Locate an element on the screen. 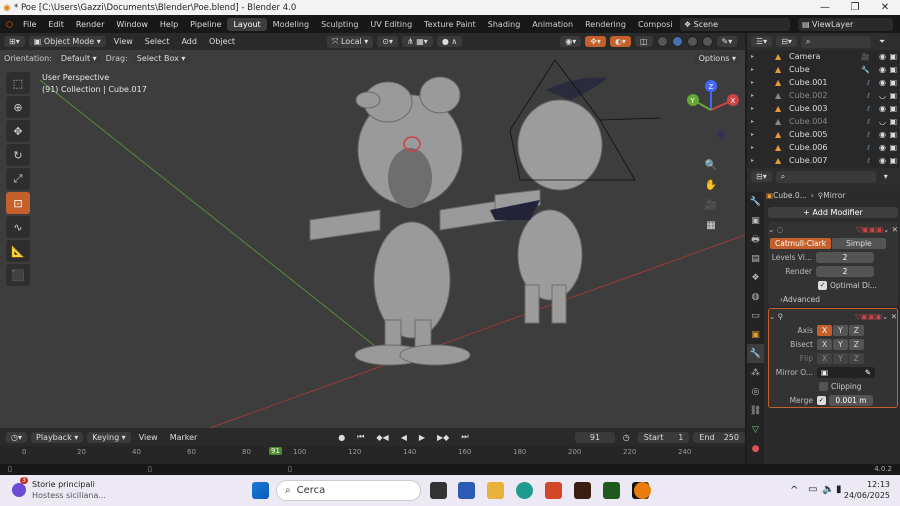  timeline-view-menu: View is located at coordinates (148, 437).